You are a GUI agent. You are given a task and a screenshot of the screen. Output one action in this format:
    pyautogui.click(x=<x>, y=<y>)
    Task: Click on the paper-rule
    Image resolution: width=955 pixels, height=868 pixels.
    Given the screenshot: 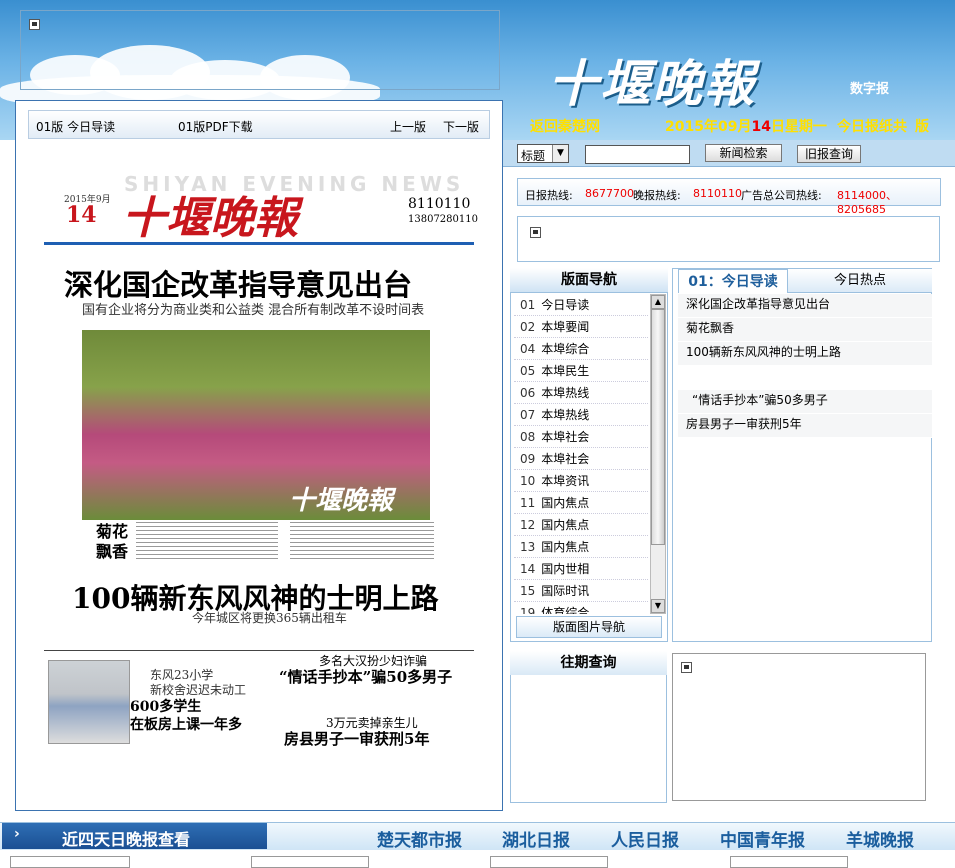 What is the action you would take?
    pyautogui.click(x=259, y=243)
    